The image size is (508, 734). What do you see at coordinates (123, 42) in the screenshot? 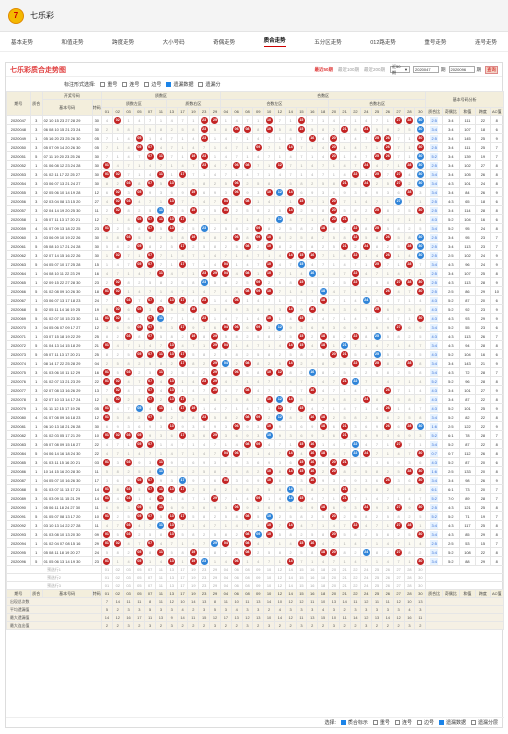
I see `nav-item: 跨度走势` at bounding box center [123, 42].